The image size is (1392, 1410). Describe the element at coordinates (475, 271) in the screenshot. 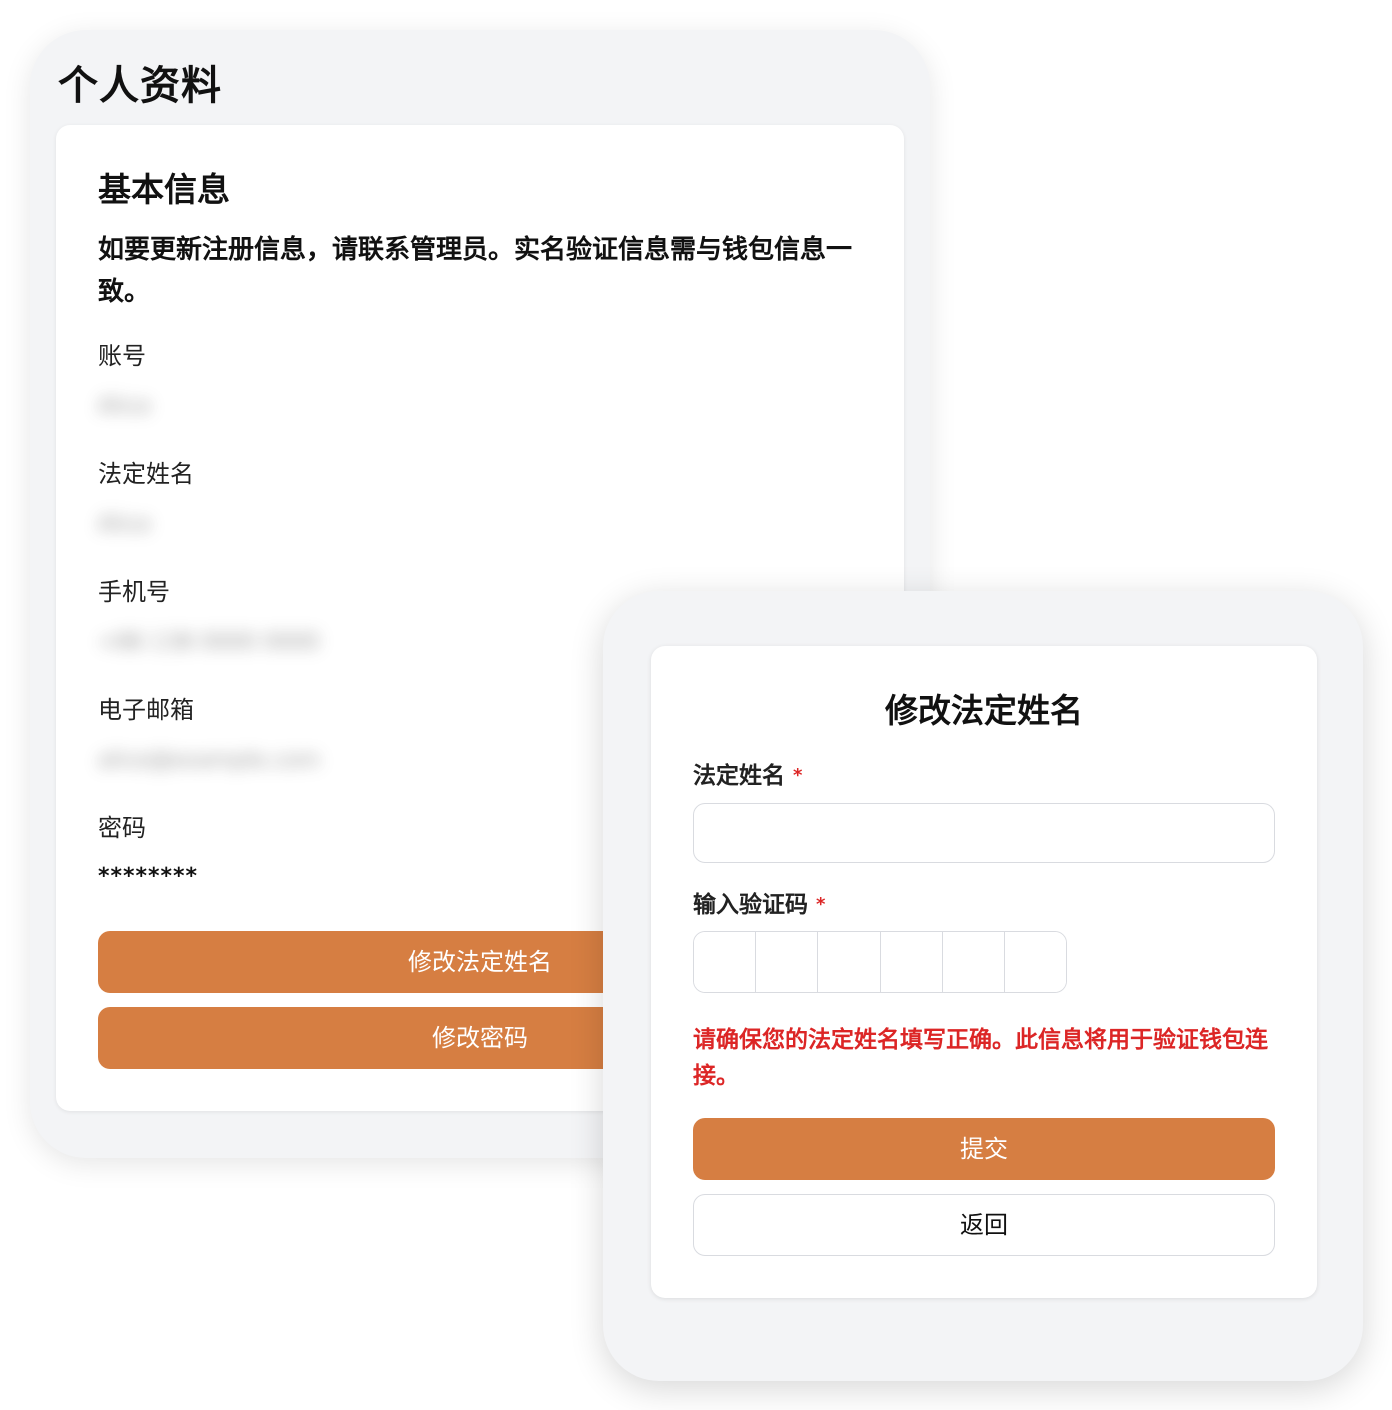

I see `section-description: 如要更新注册信息，请联系管理员。实名验证信息需与钱包信息一致。` at that location.